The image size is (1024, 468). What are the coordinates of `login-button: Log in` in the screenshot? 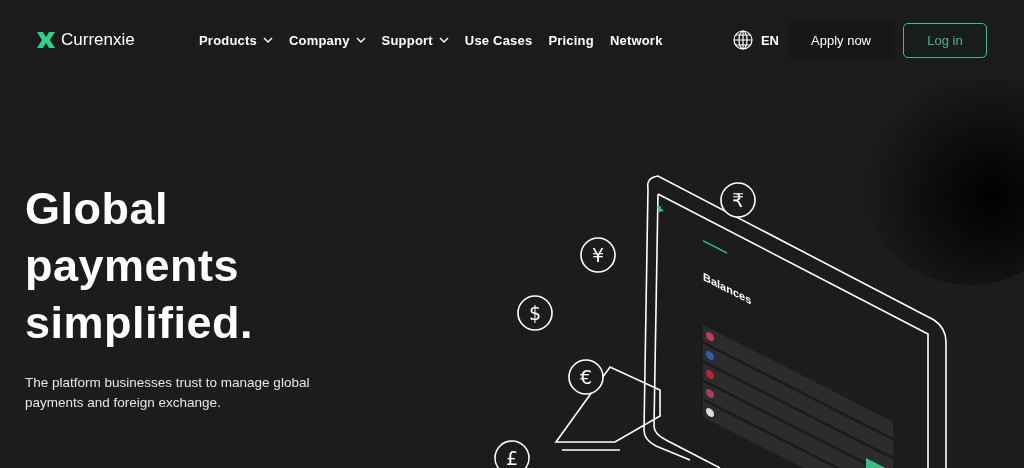 It's located at (945, 40).